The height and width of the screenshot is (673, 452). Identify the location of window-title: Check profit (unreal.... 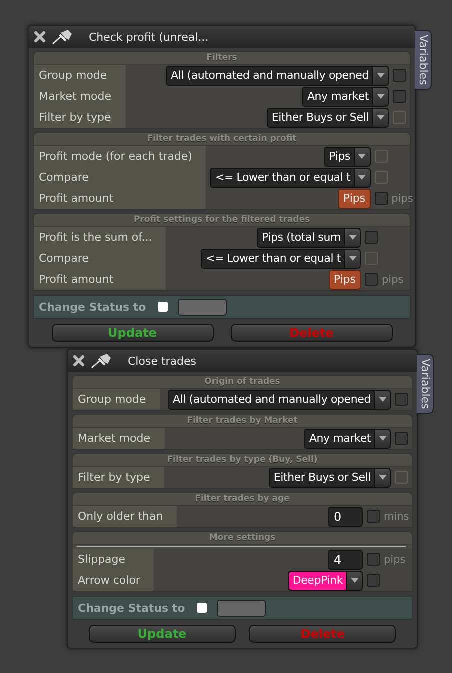
(149, 37).